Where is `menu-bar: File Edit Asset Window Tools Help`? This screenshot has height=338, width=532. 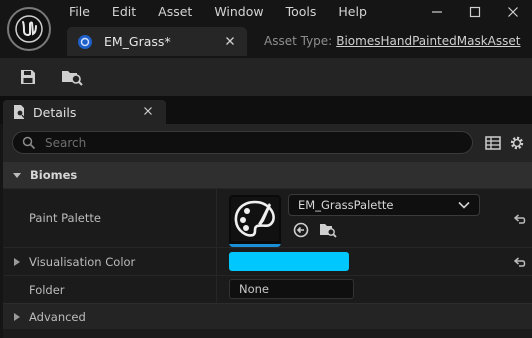
menu-bar: File Edit Asset Window Tools Help is located at coordinates (218, 12).